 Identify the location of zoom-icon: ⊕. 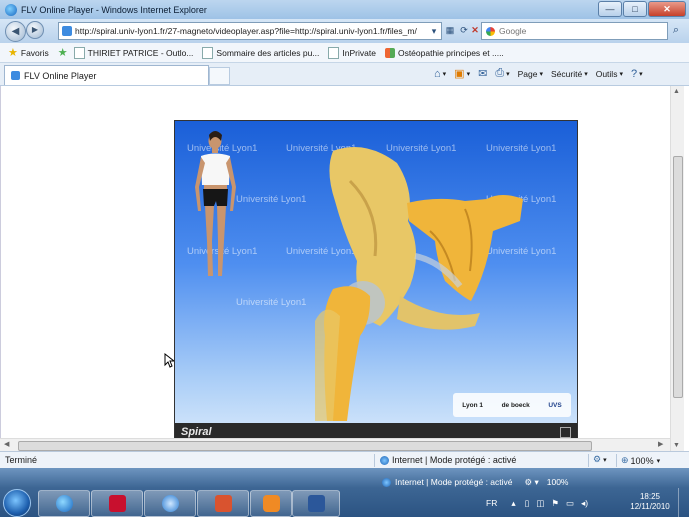
(625, 460).